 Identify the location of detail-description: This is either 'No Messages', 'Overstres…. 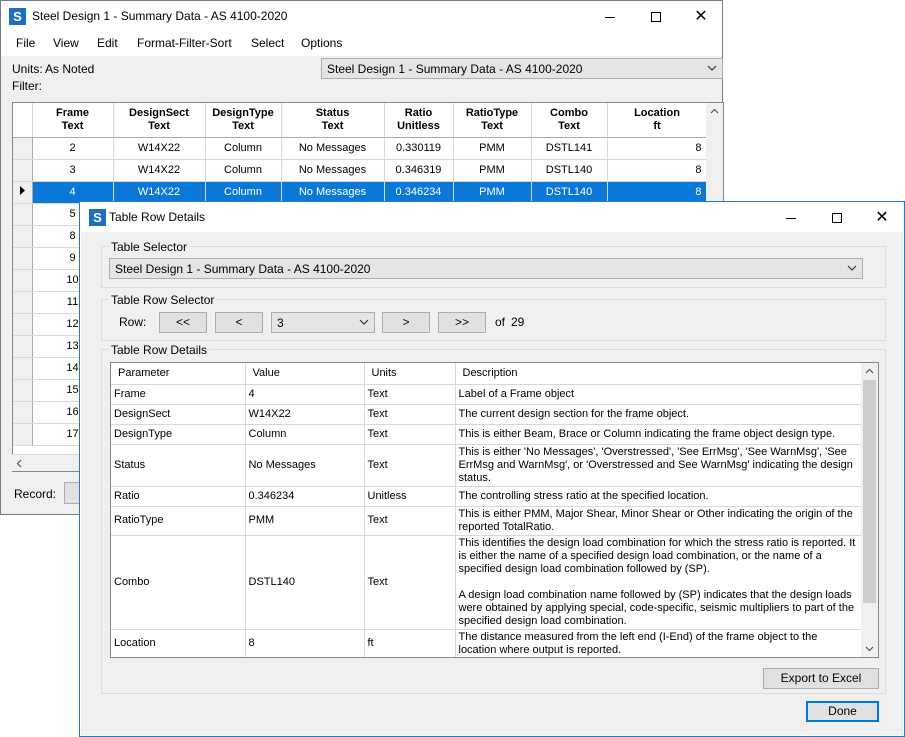
(658, 465).